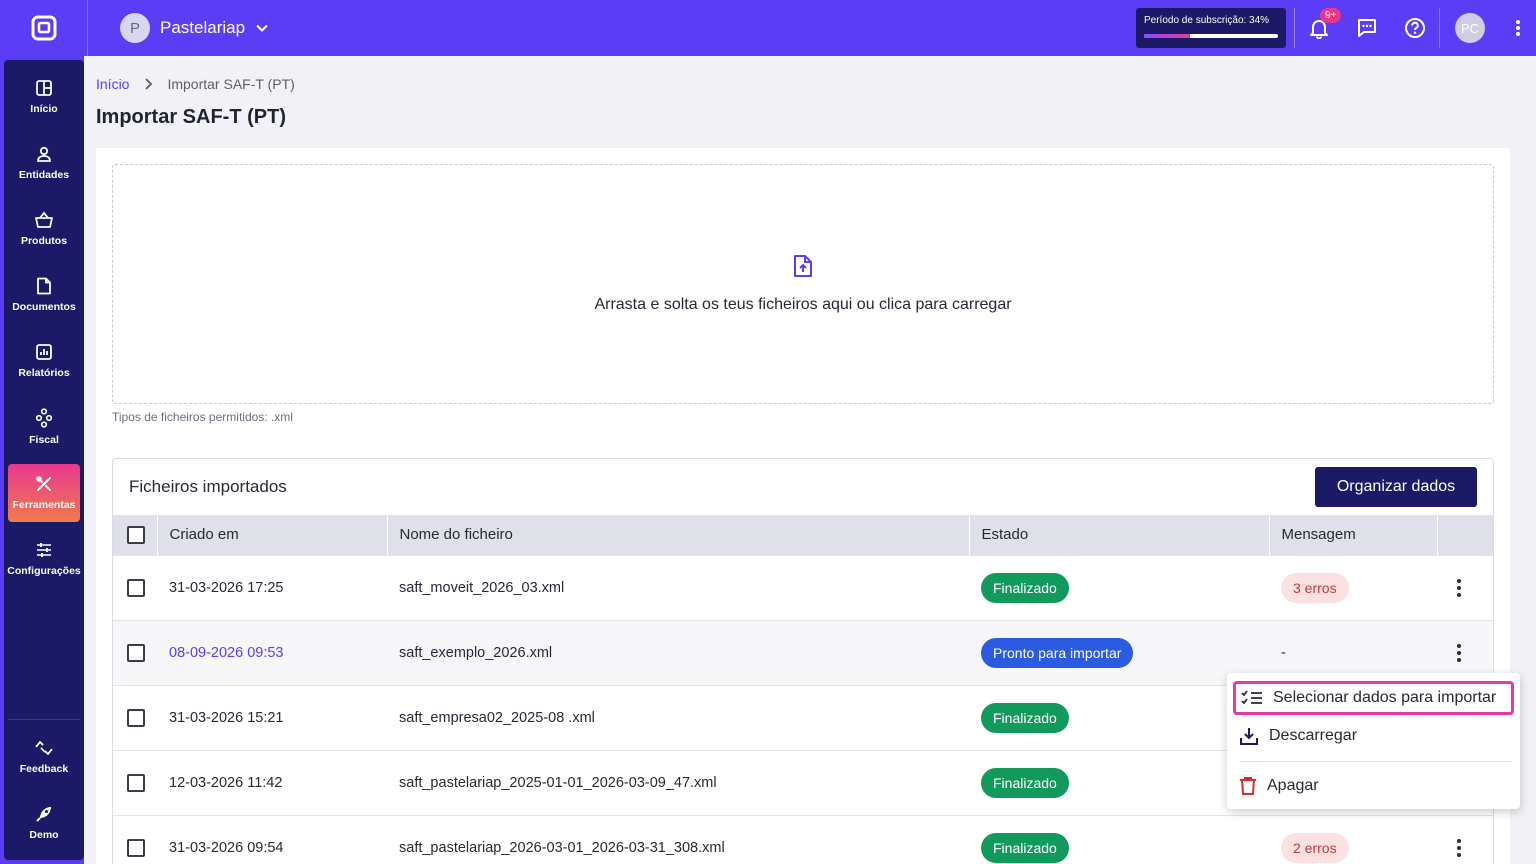 This screenshot has height=864, width=1536. What do you see at coordinates (44, 719) in the screenshot?
I see `sidebar-divider` at bounding box center [44, 719].